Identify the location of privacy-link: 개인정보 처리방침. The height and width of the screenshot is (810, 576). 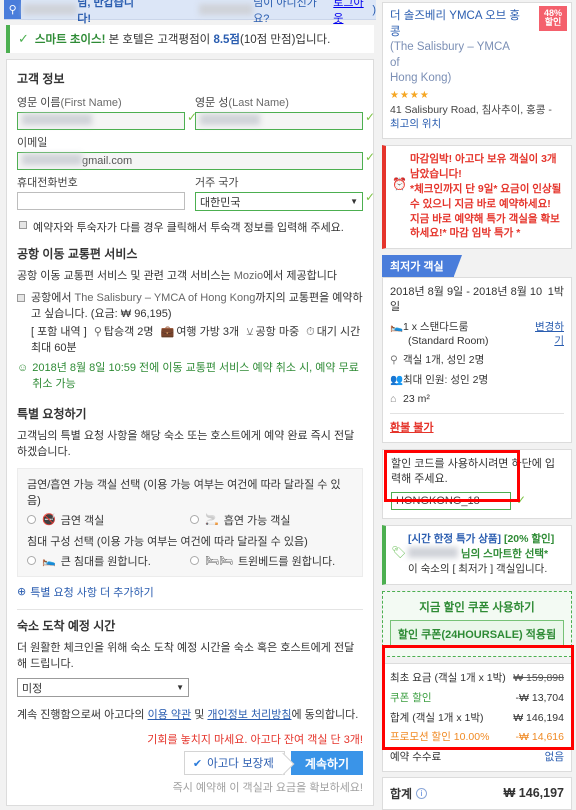
(249, 715).